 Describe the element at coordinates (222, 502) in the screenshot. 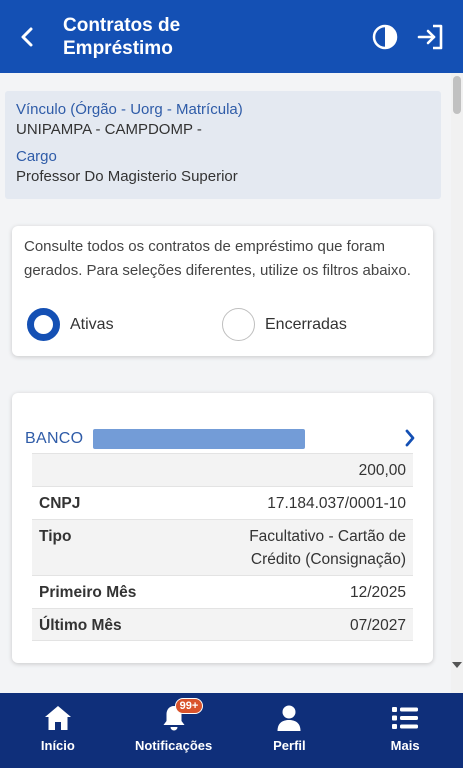

I see `table-row-cnpj: CNPJ 17.184.037/0001-10` at that location.